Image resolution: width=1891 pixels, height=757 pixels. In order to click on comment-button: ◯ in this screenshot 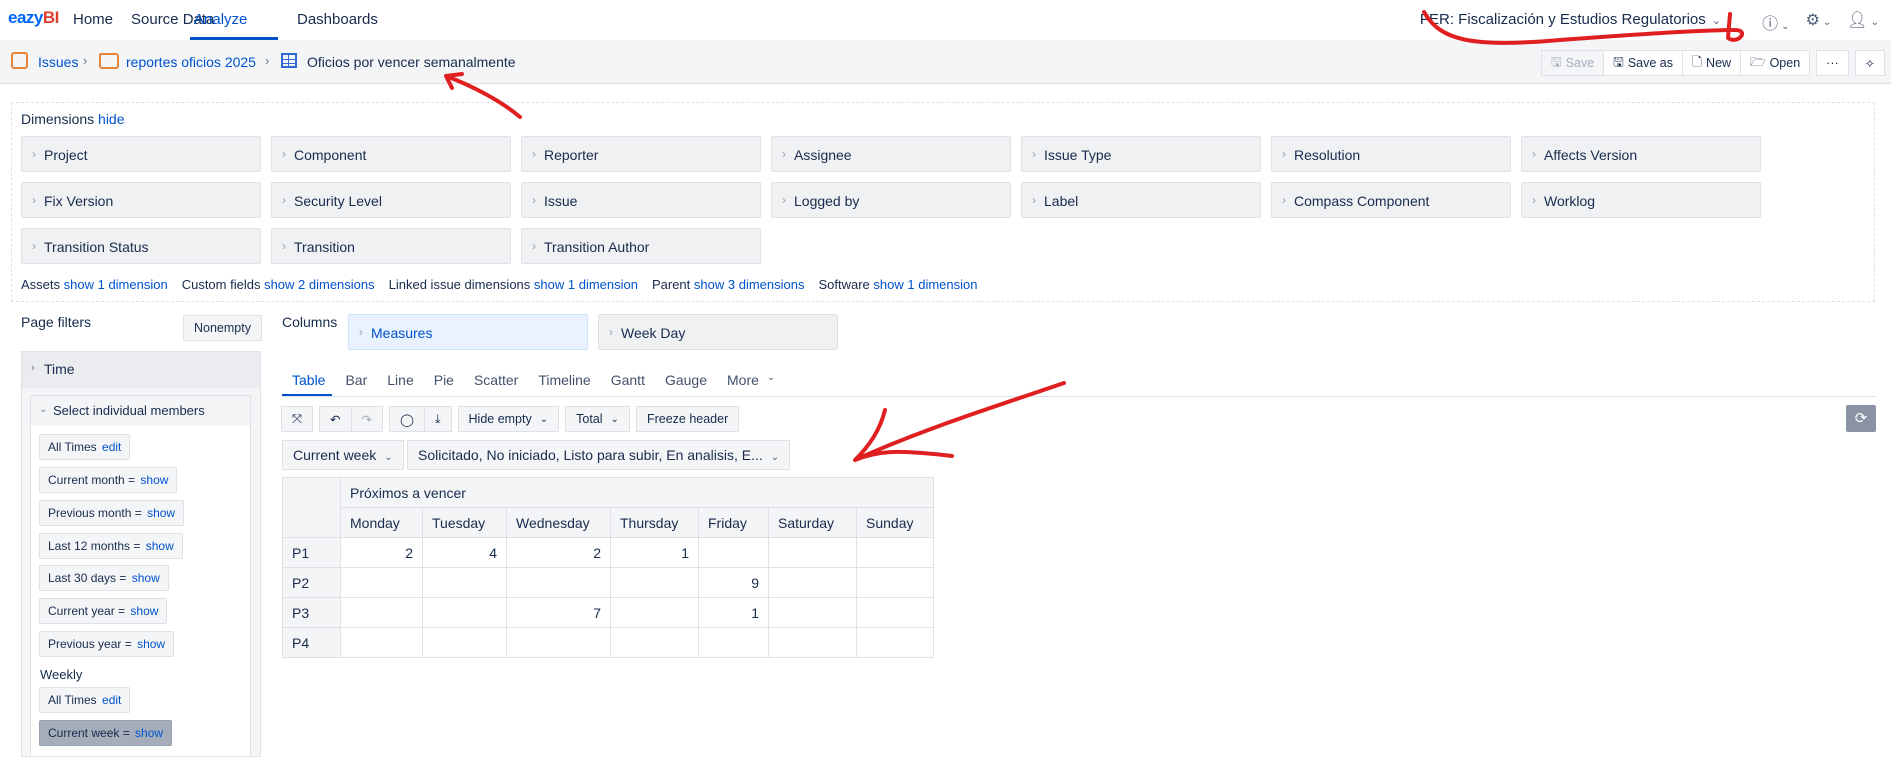, I will do `click(406, 419)`.